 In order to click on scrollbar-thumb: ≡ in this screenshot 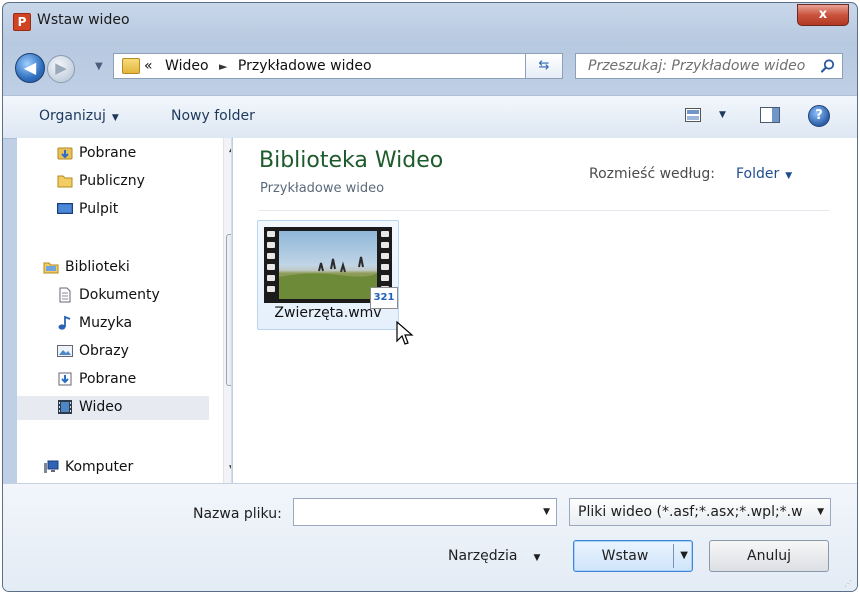, I will do `click(228, 310)`.